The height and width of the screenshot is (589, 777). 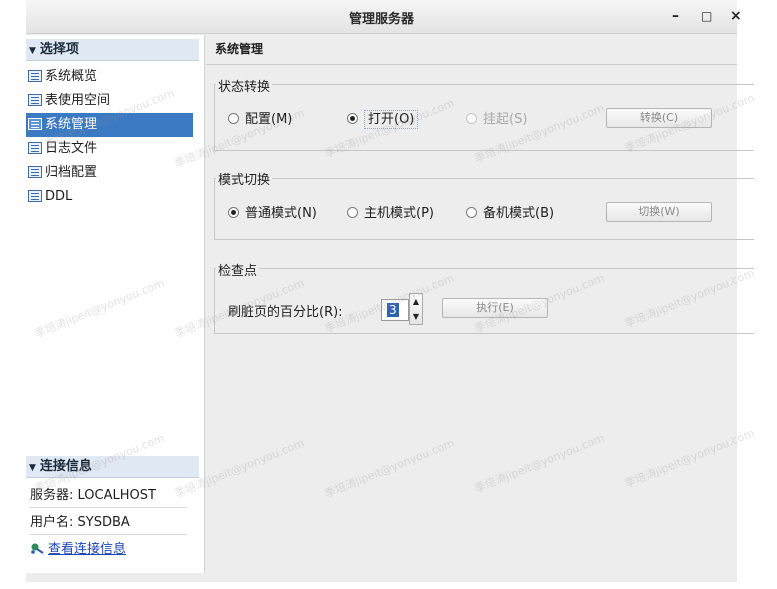 What do you see at coordinates (244, 85) in the screenshot?
I see `state-group-title: 状态转换` at bounding box center [244, 85].